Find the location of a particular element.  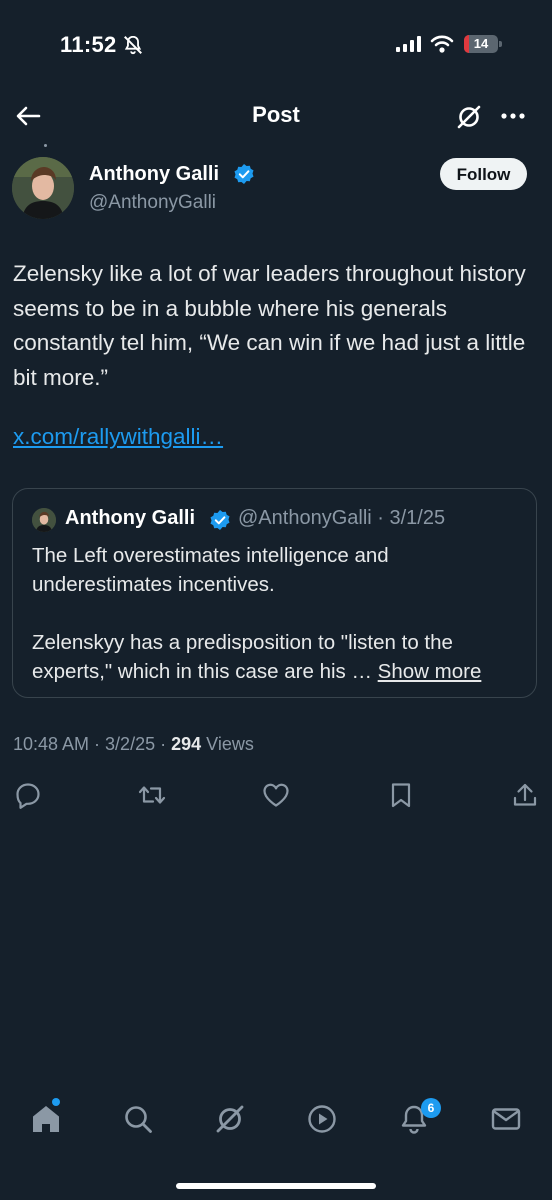

author-handle: @AnthonyGalli is located at coordinates (152, 203).